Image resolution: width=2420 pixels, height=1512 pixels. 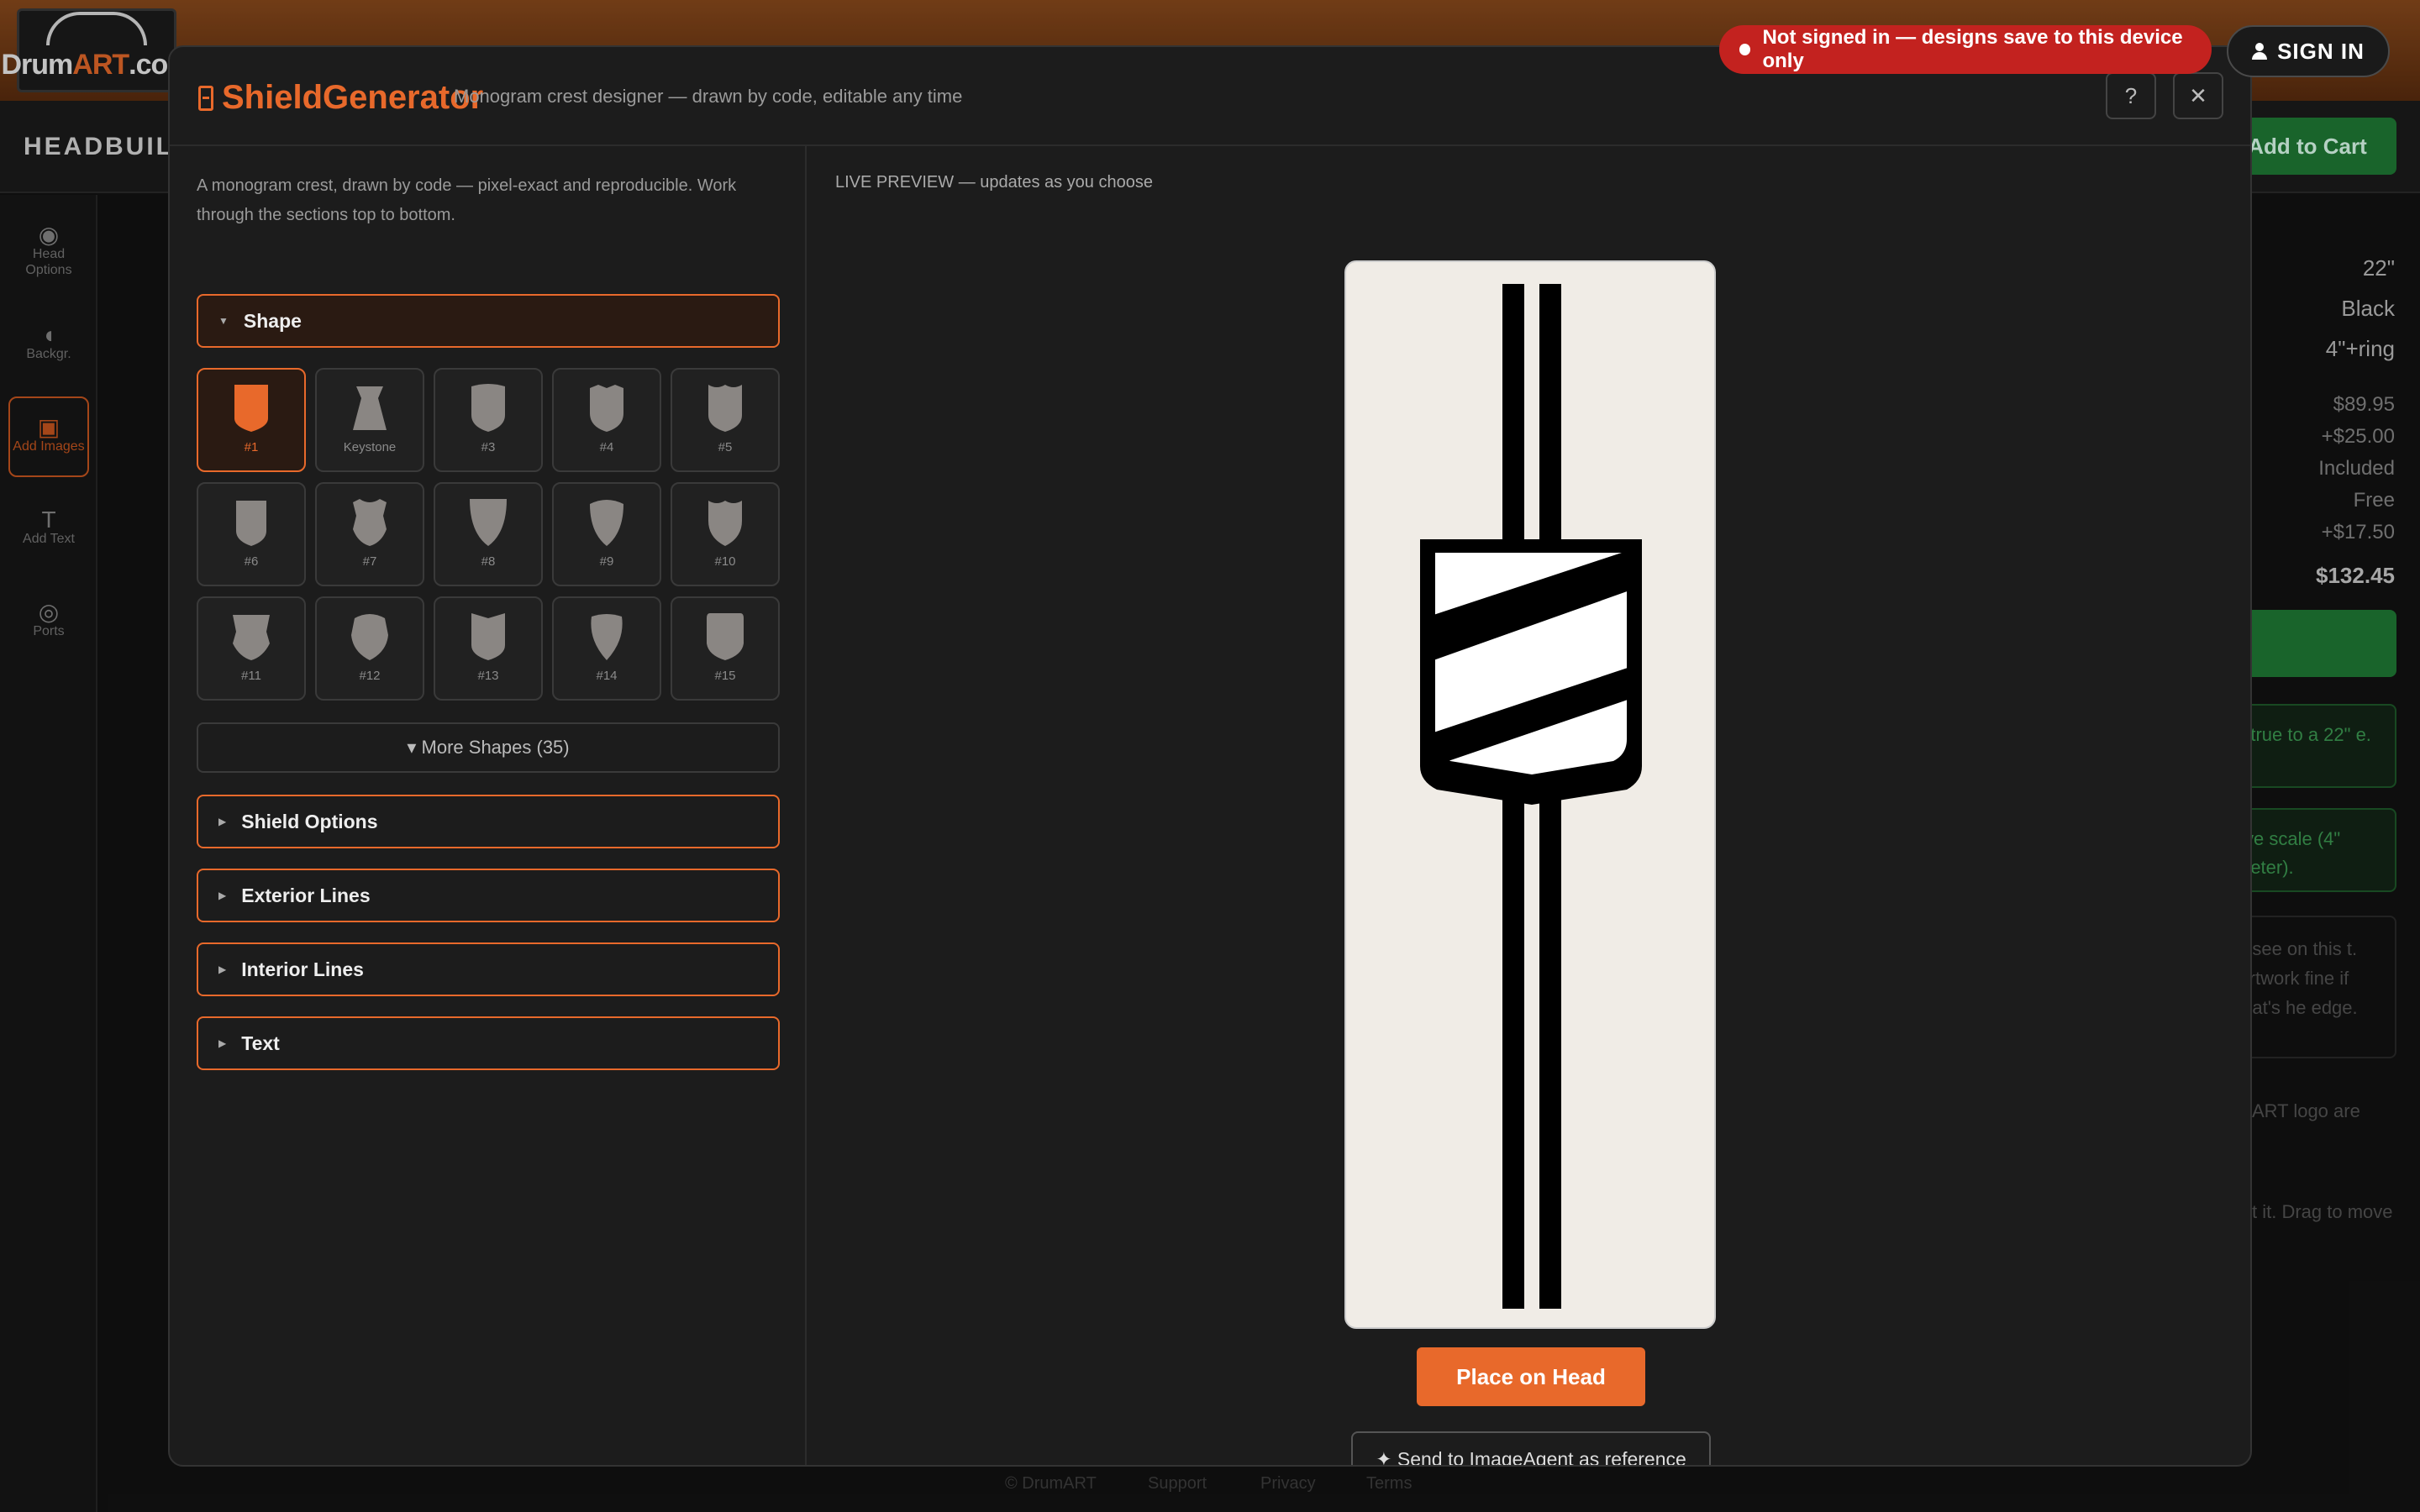 I want to click on shape-option-13: #13, so click(x=488, y=648).